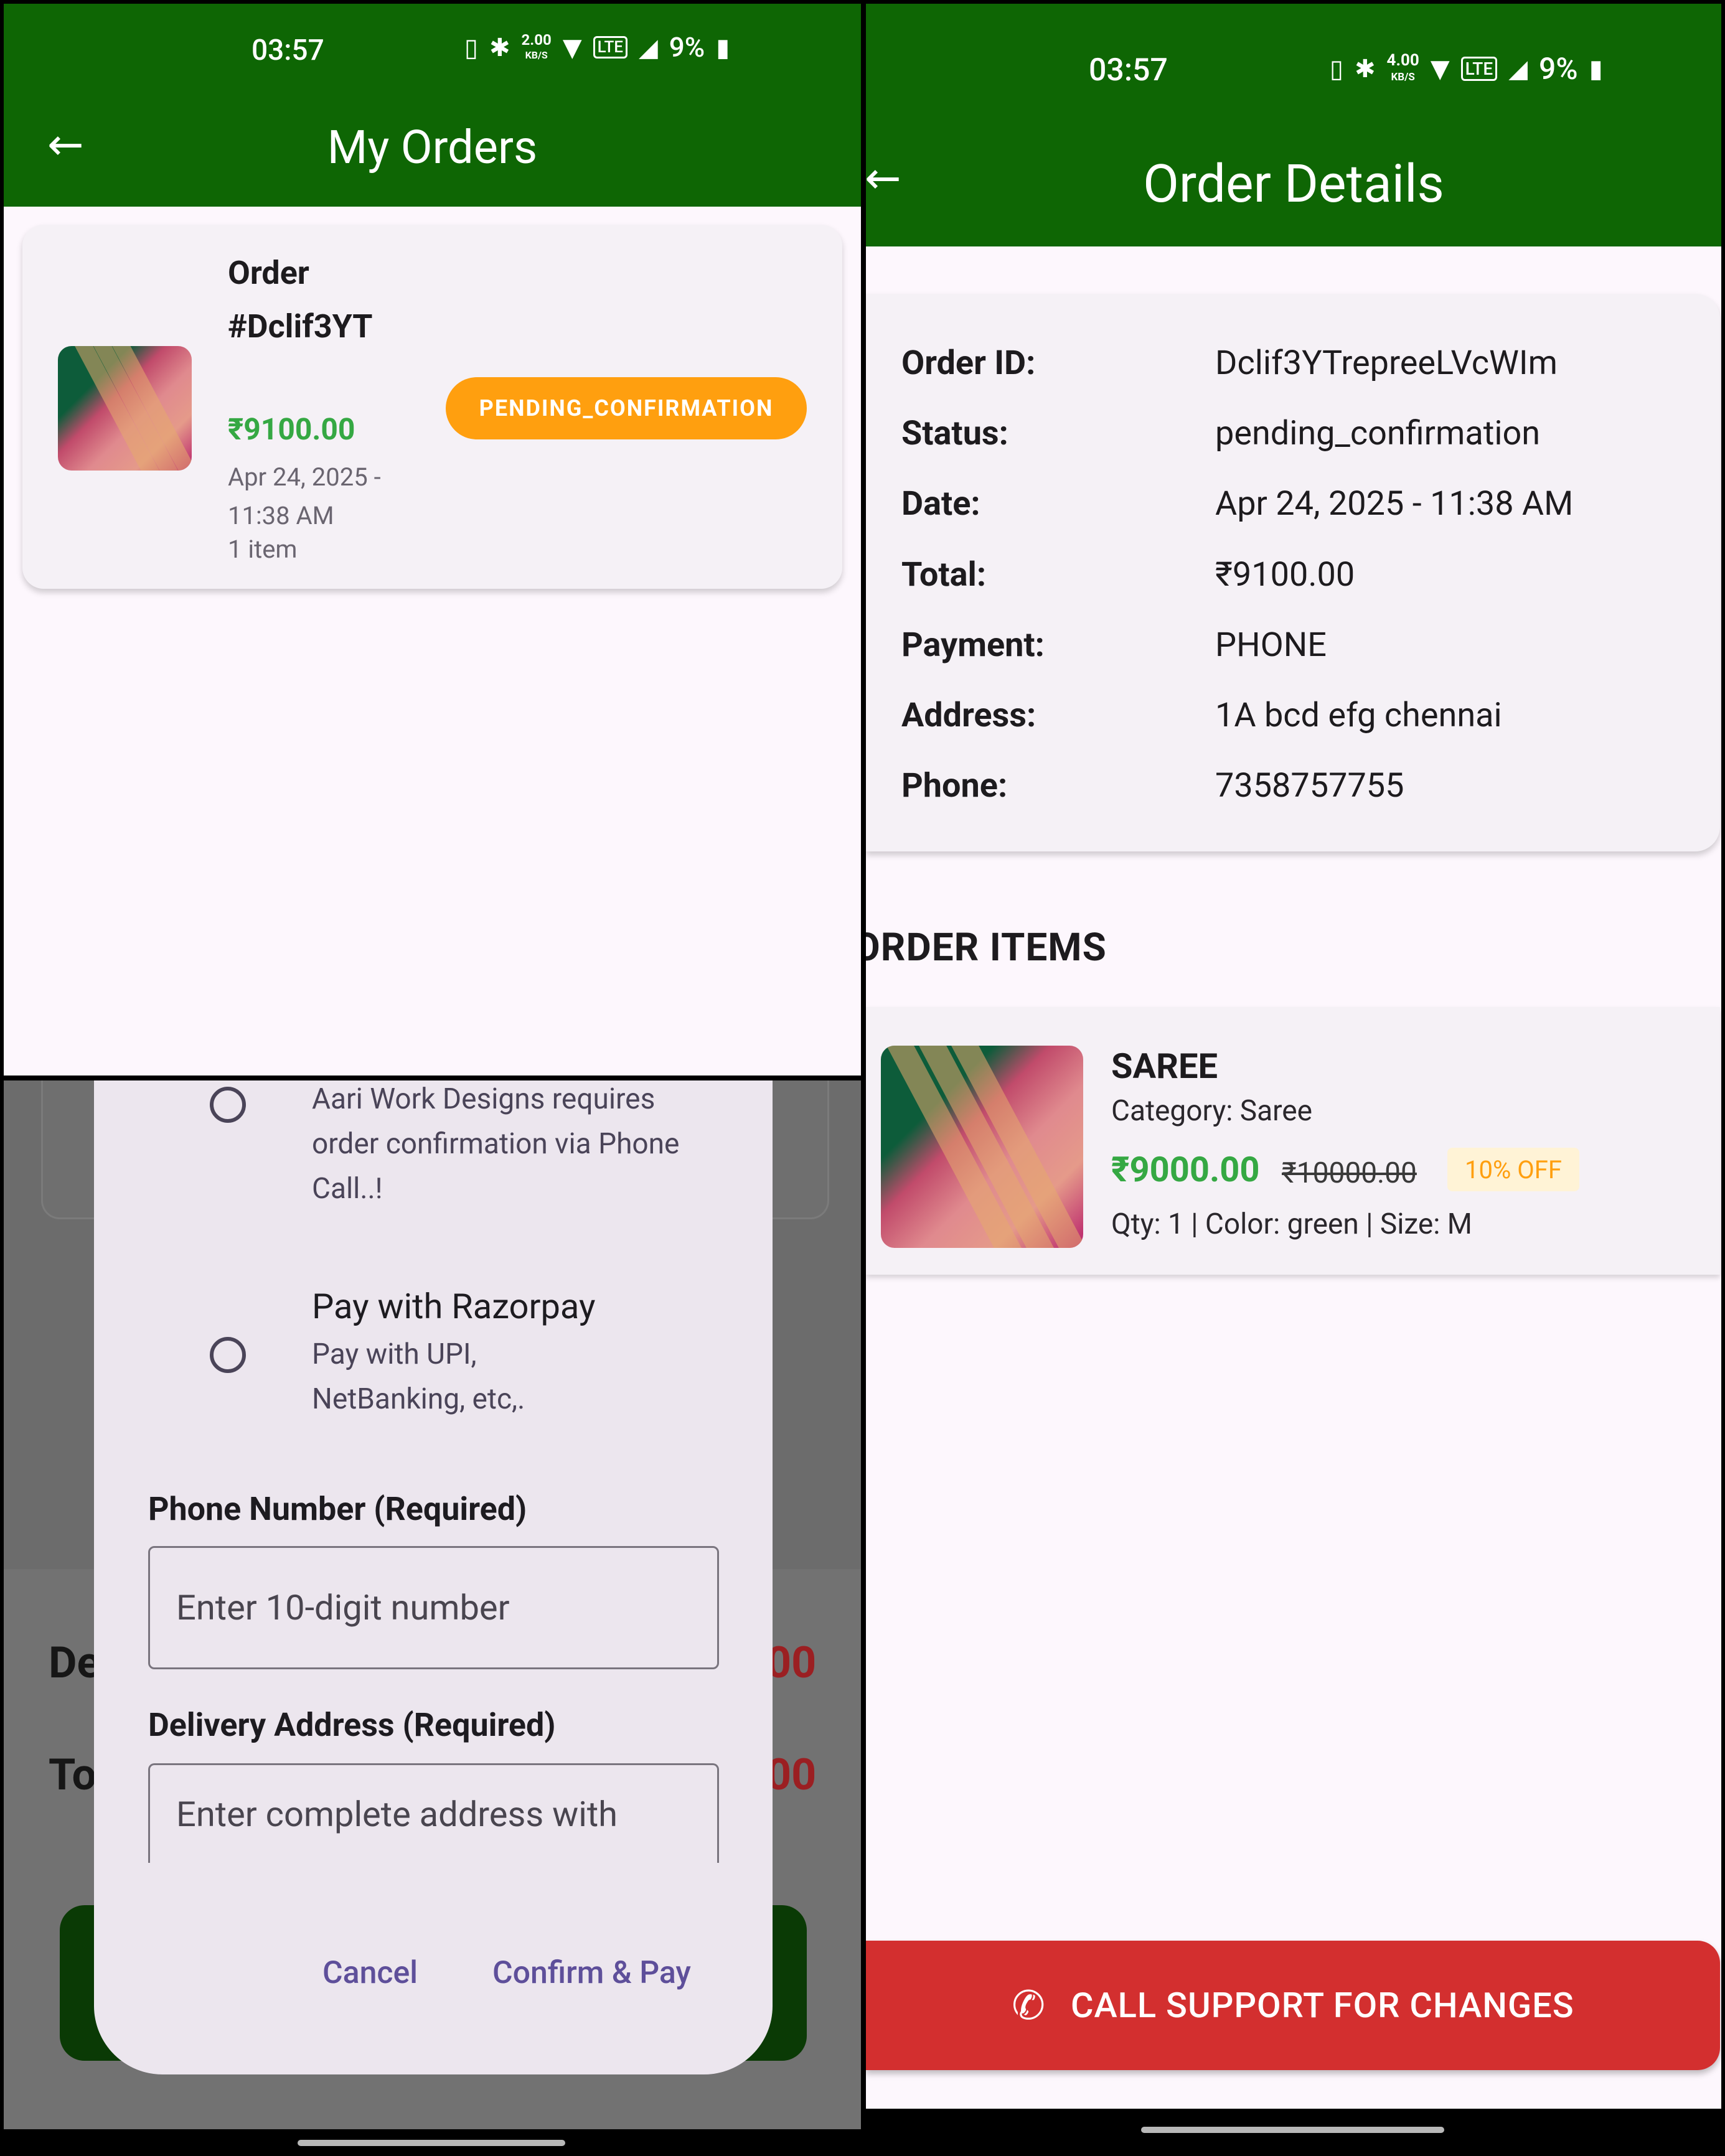  What do you see at coordinates (433, 1608) in the screenshot?
I see `phone-input` at bounding box center [433, 1608].